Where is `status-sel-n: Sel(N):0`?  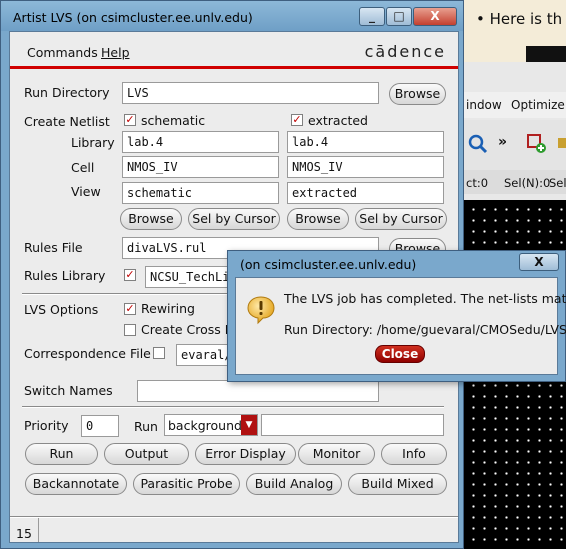
status-sel-n: Sel(N):0 is located at coordinates (527, 183).